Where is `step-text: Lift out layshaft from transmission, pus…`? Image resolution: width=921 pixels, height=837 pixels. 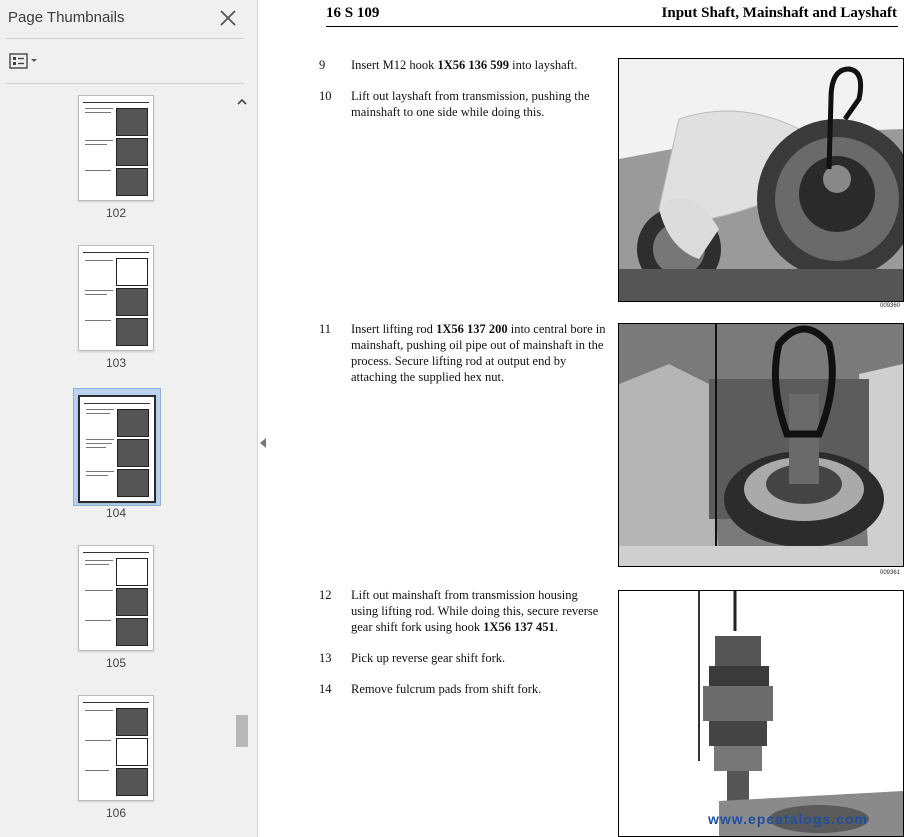
step-text: Lift out layshaft from transmission, pus… is located at coordinates (470, 104).